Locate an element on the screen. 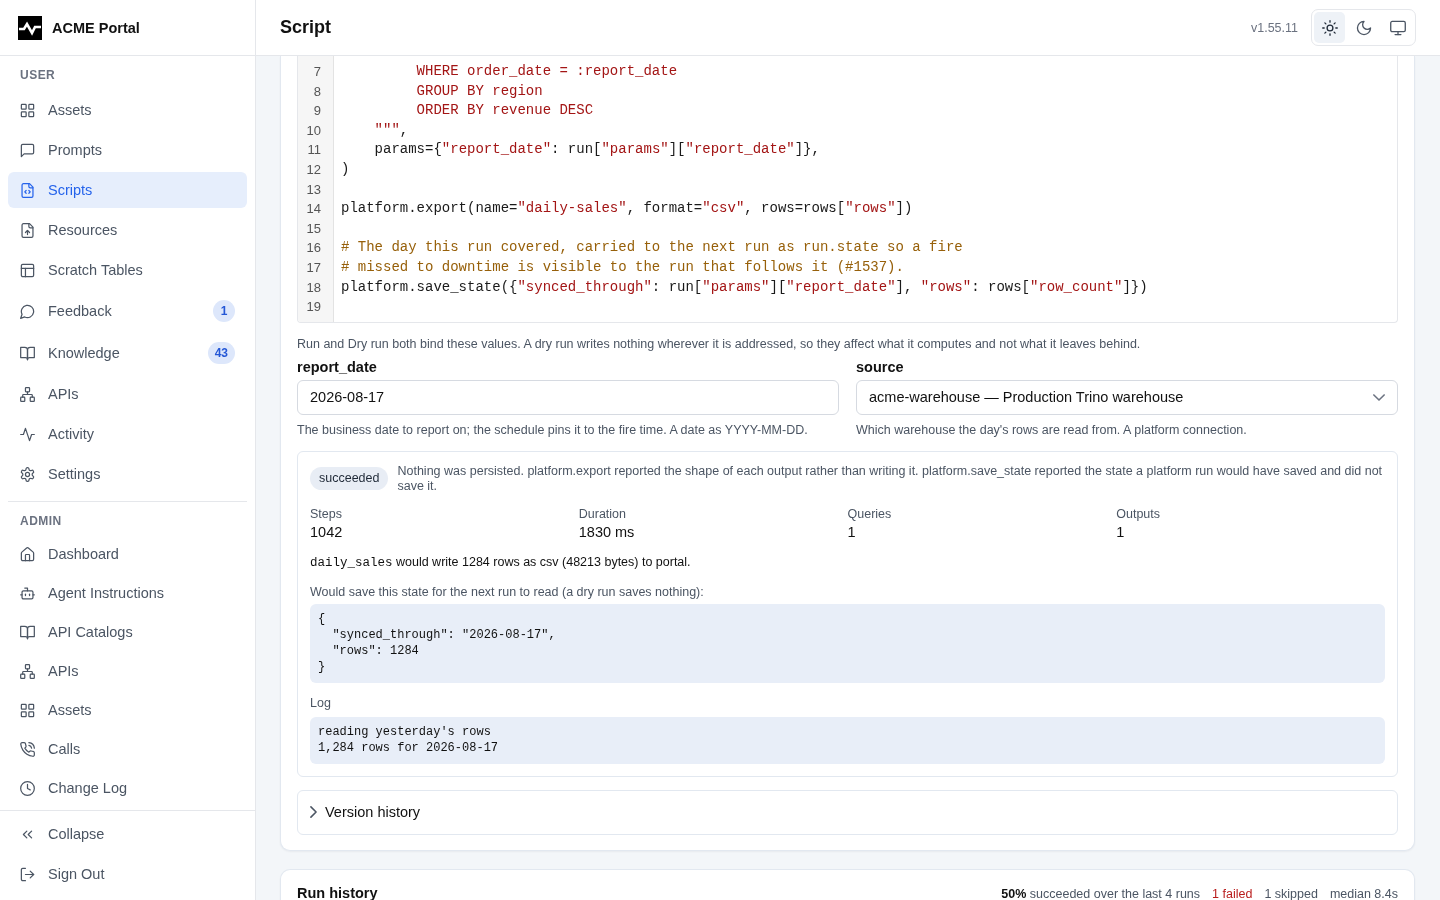  field-label: source is located at coordinates (880, 366).